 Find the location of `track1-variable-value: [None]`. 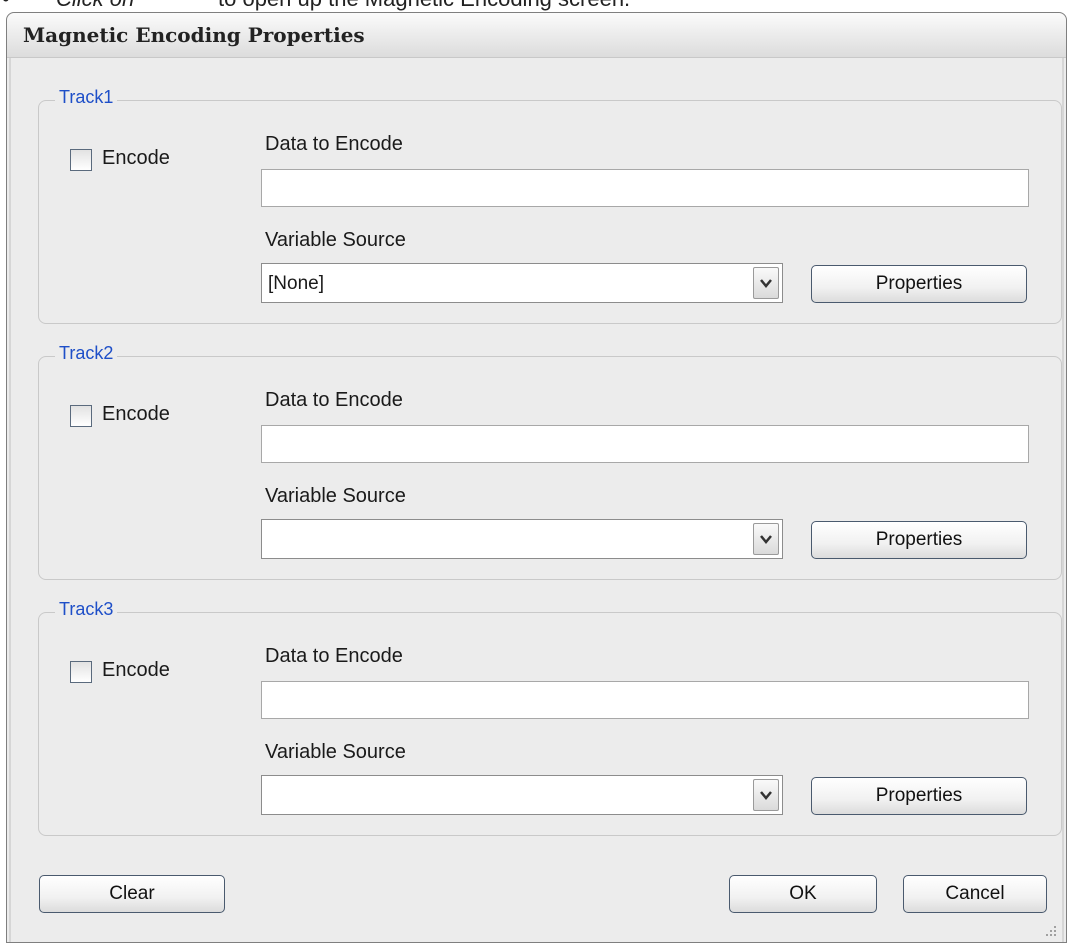

track1-variable-value: [None] is located at coordinates (296, 283).